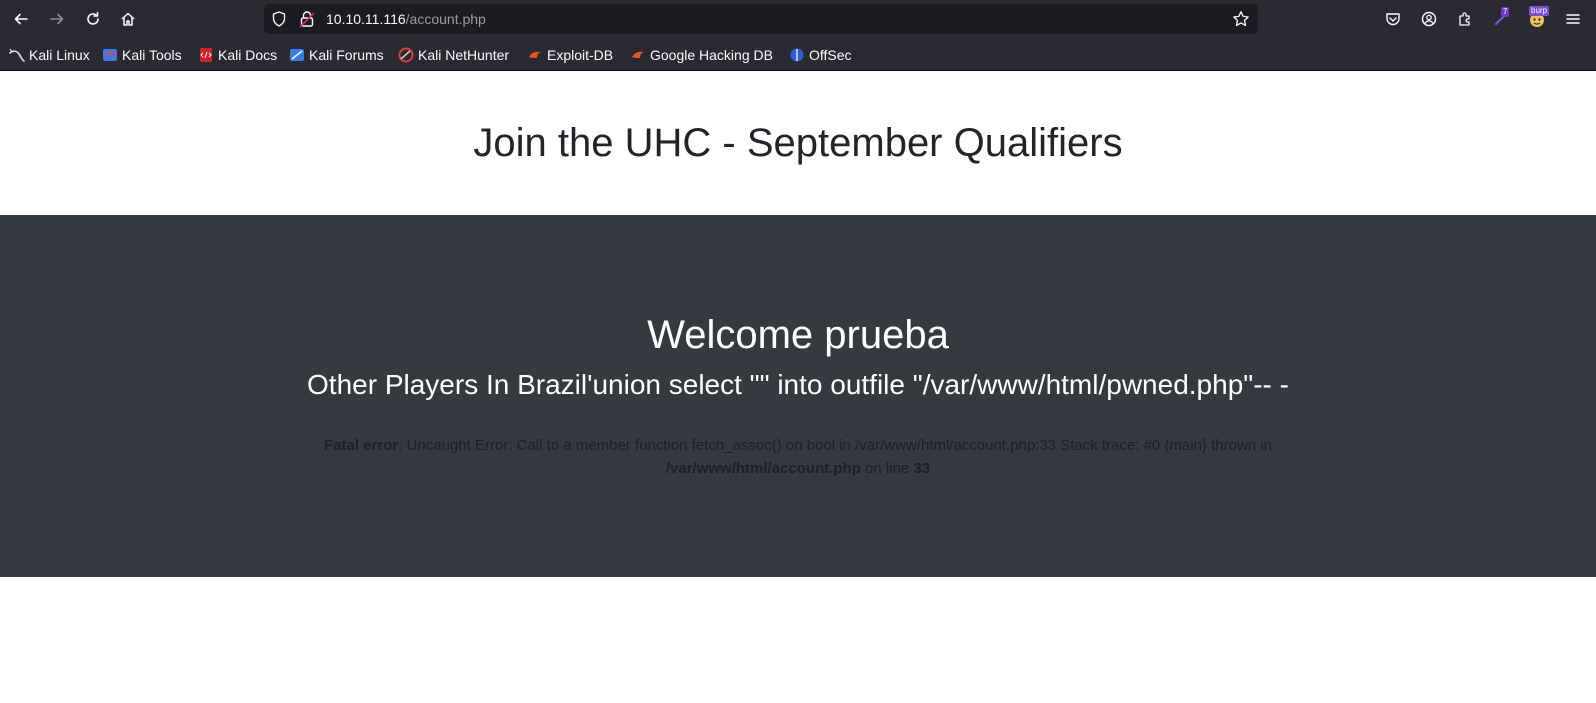 Image resolution: width=1596 pixels, height=703 pixels. What do you see at coordinates (535, 54) in the screenshot?
I see `exploit-db-icon` at bounding box center [535, 54].